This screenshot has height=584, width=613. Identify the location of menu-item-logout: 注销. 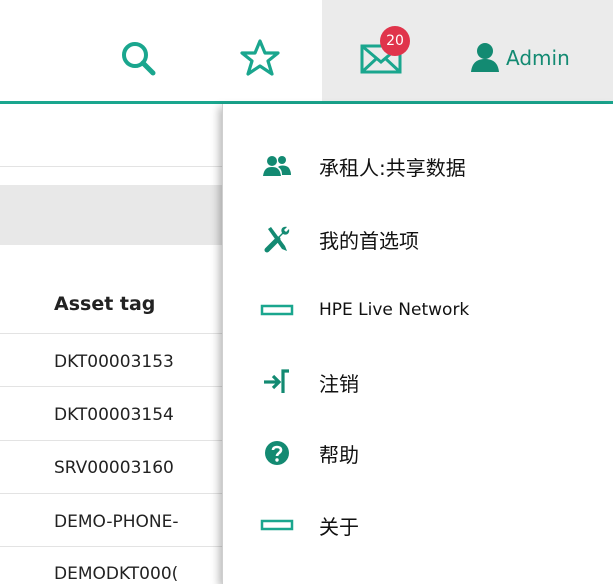
(418, 382).